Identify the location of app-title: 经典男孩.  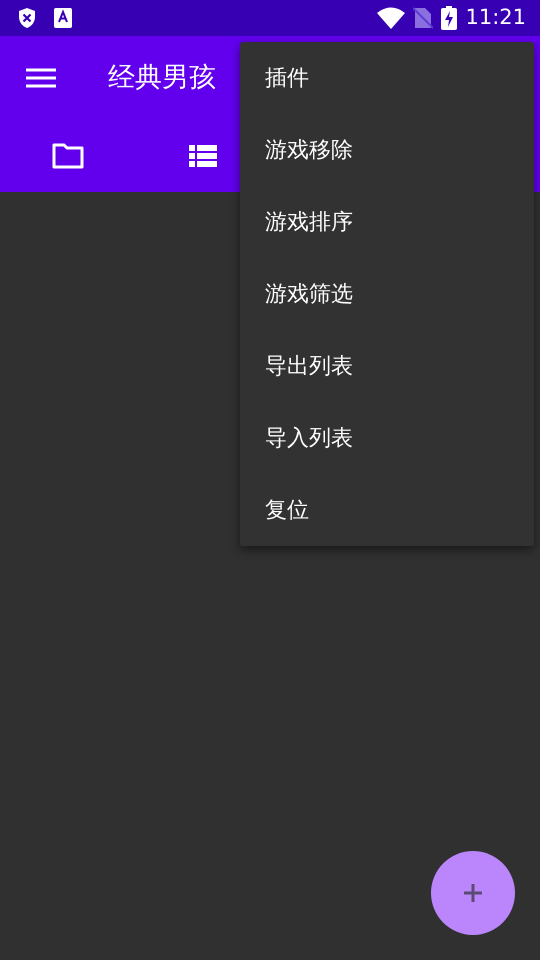
(162, 77).